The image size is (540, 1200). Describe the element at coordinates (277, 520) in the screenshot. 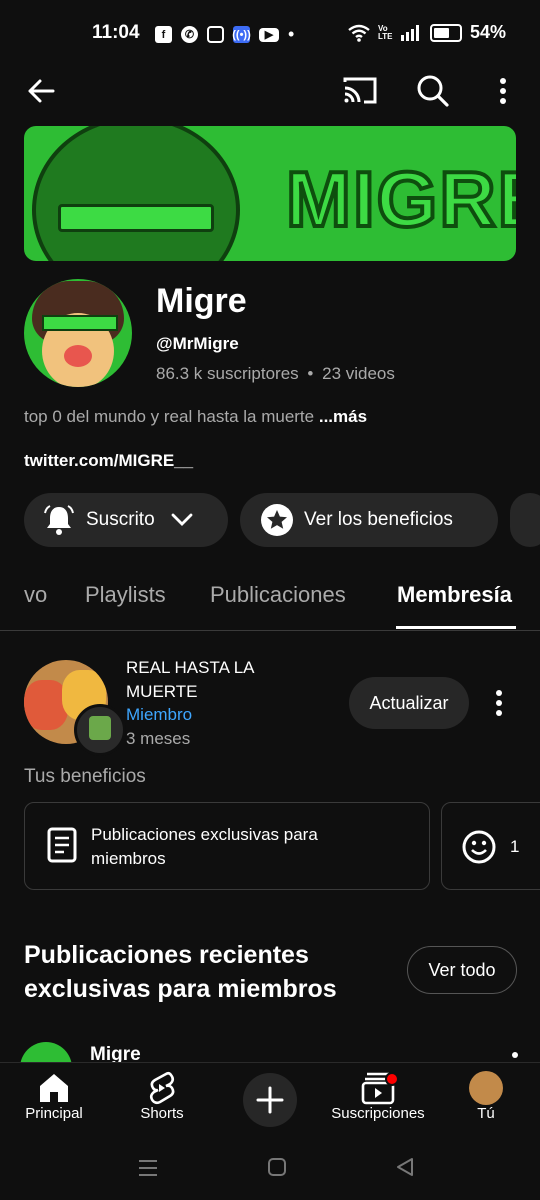

I see `star-badge-icon` at that location.